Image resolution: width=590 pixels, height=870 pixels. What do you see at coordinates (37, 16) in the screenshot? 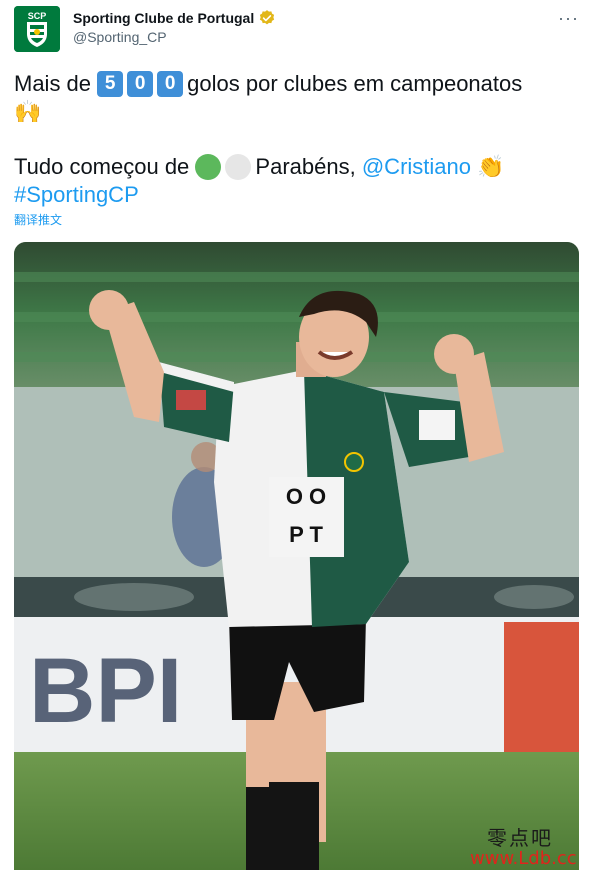
I see `avatar-initials: SCP` at bounding box center [37, 16].